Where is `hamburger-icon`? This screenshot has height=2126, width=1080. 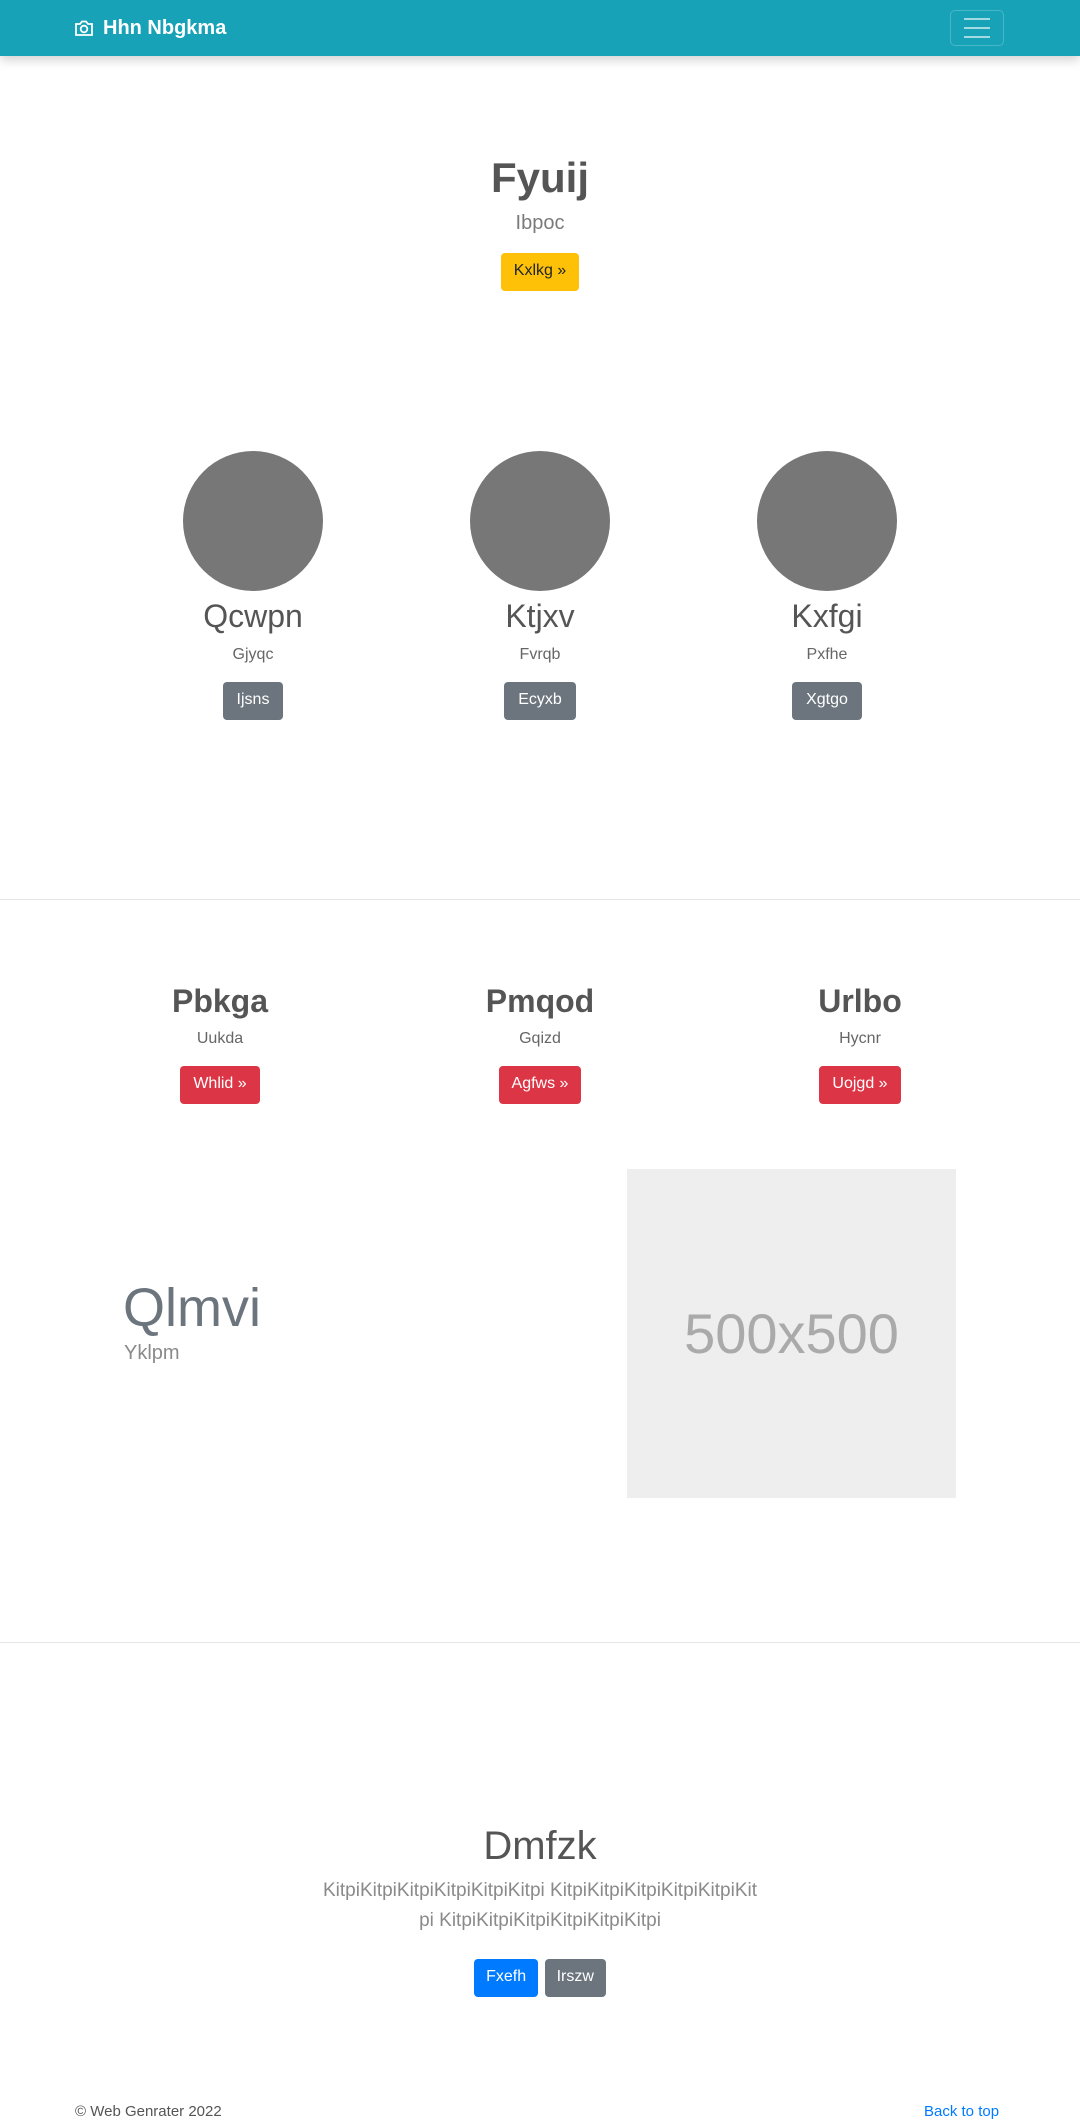 hamburger-icon is located at coordinates (977, 19).